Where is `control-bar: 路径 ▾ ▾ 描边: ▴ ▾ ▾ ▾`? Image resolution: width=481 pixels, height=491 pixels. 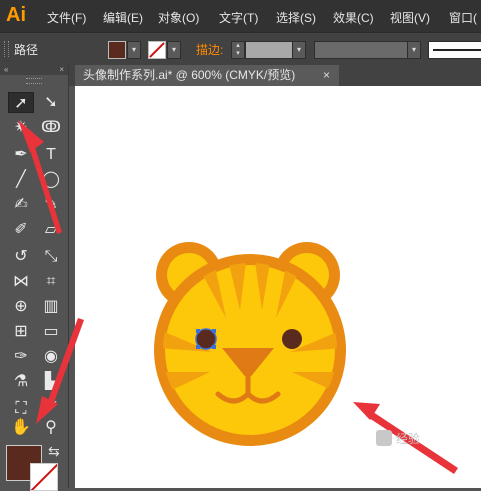
control-bar: 路径 ▾ ▾ 描边: ▴ ▾ ▾ ▾ is located at coordinates (240, 49).